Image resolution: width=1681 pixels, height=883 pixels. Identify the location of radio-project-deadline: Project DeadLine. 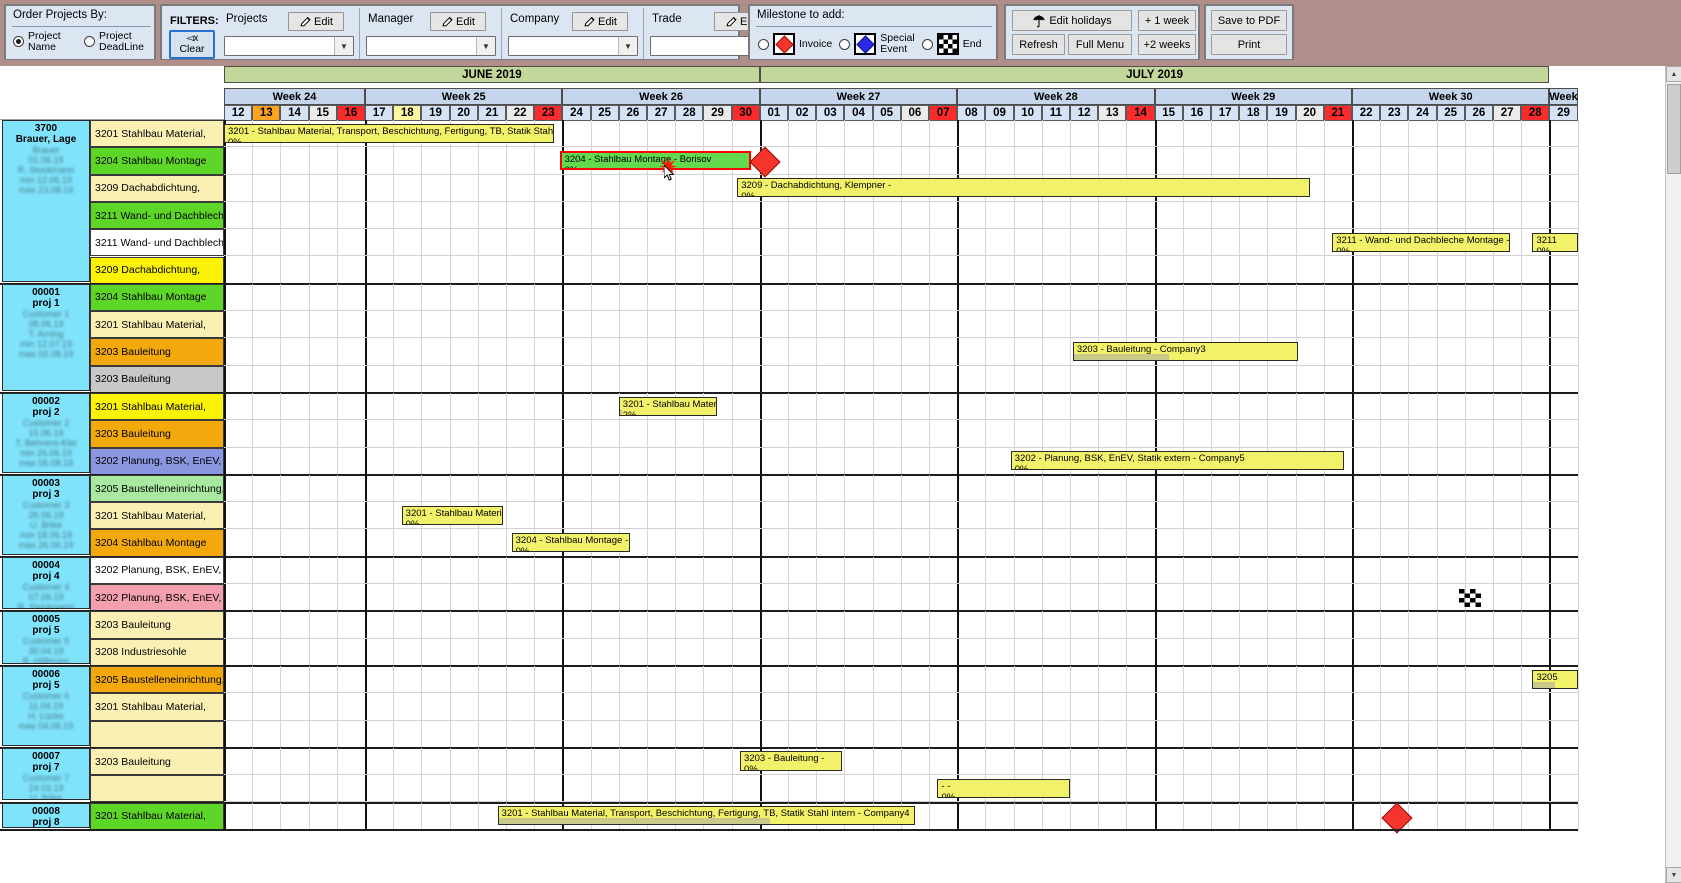
(114, 41).